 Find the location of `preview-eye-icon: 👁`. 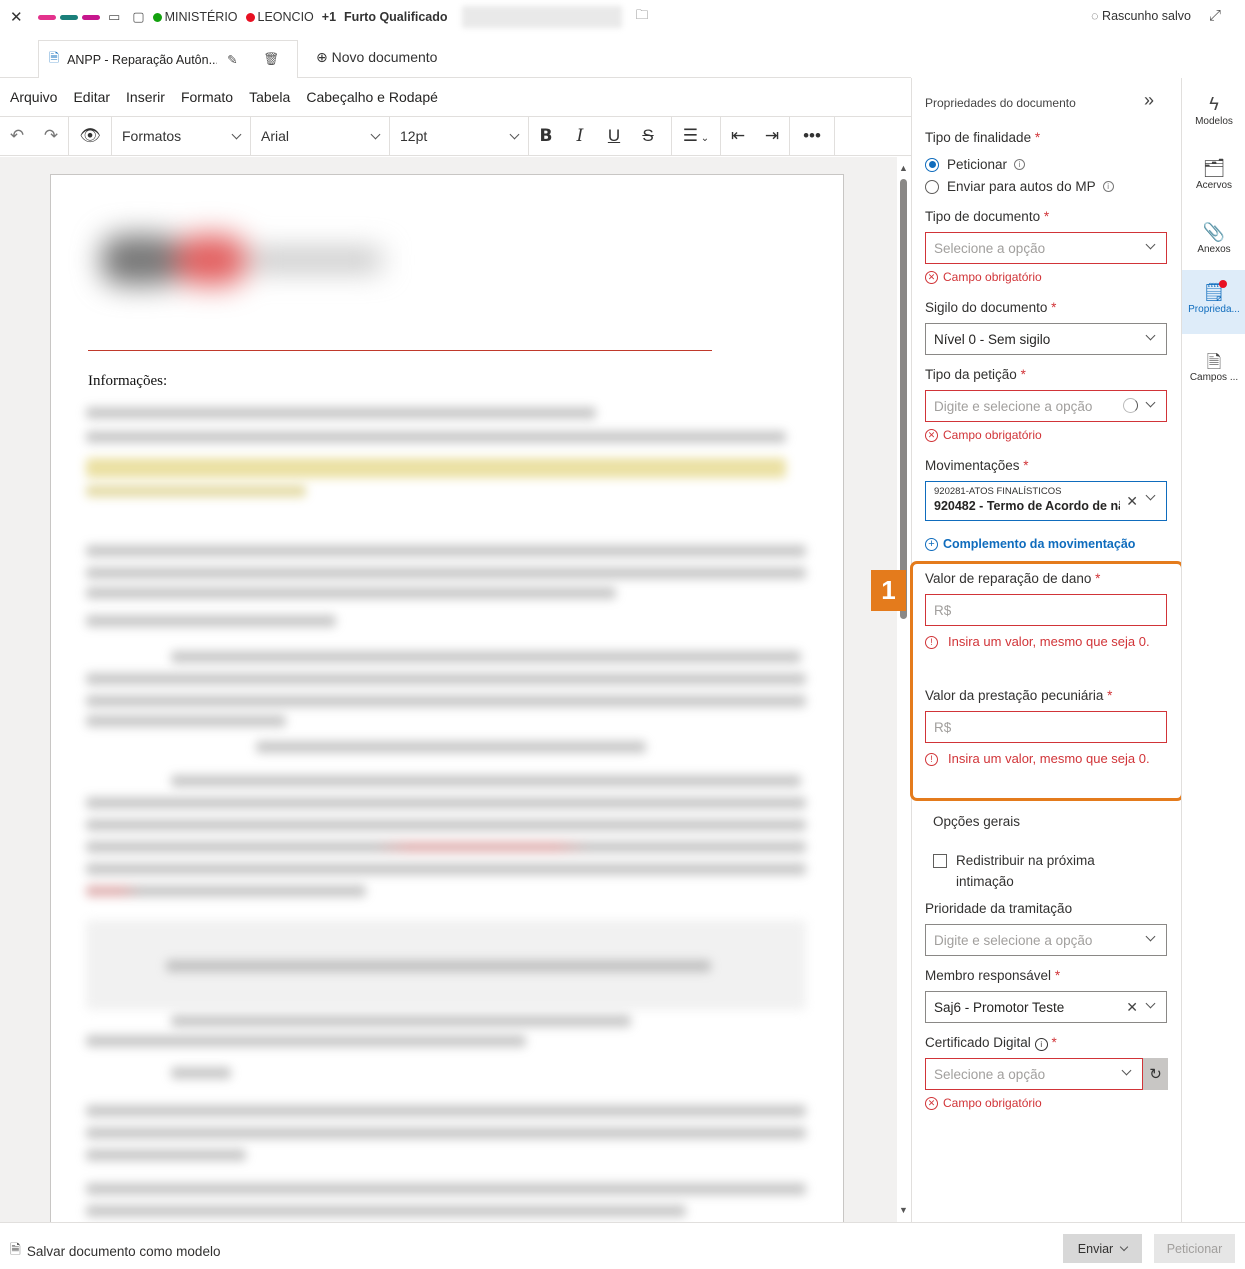

preview-eye-icon: 👁 is located at coordinates (90, 136).